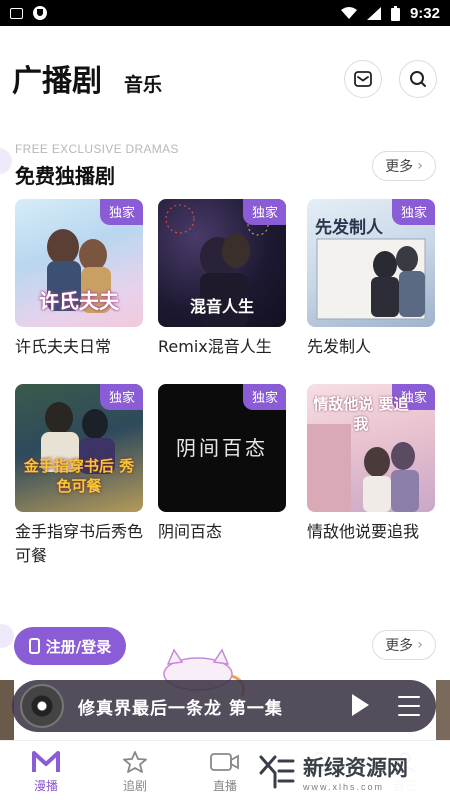  I want to click on watermark-logo-icon, so click(277, 772).